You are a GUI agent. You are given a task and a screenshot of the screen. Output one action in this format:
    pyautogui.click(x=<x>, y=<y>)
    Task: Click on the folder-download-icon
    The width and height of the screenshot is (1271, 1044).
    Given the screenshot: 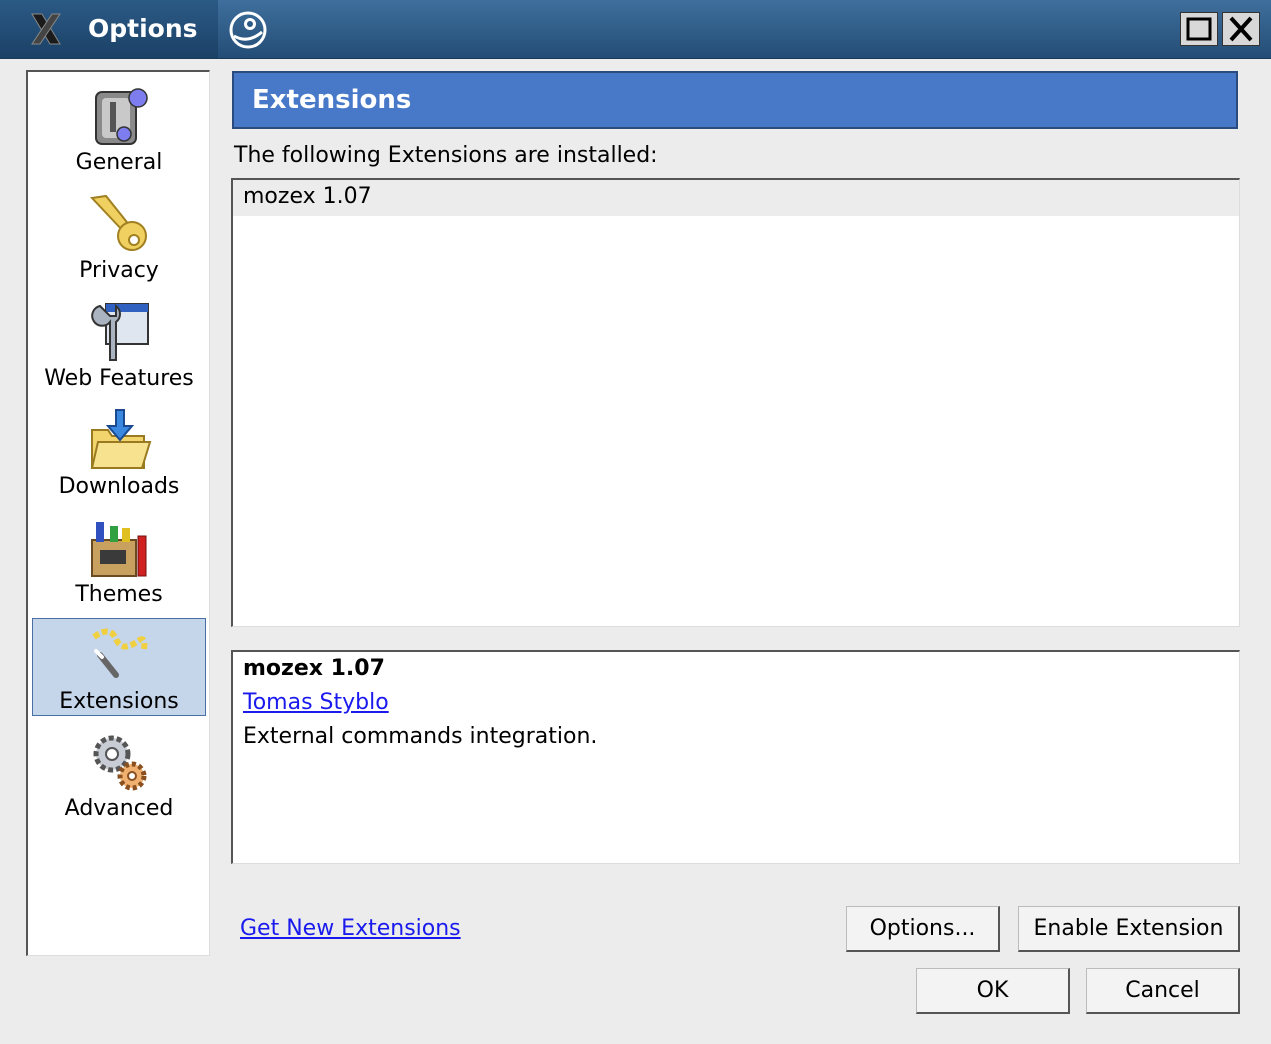 What is the action you would take?
    pyautogui.click(x=121, y=439)
    